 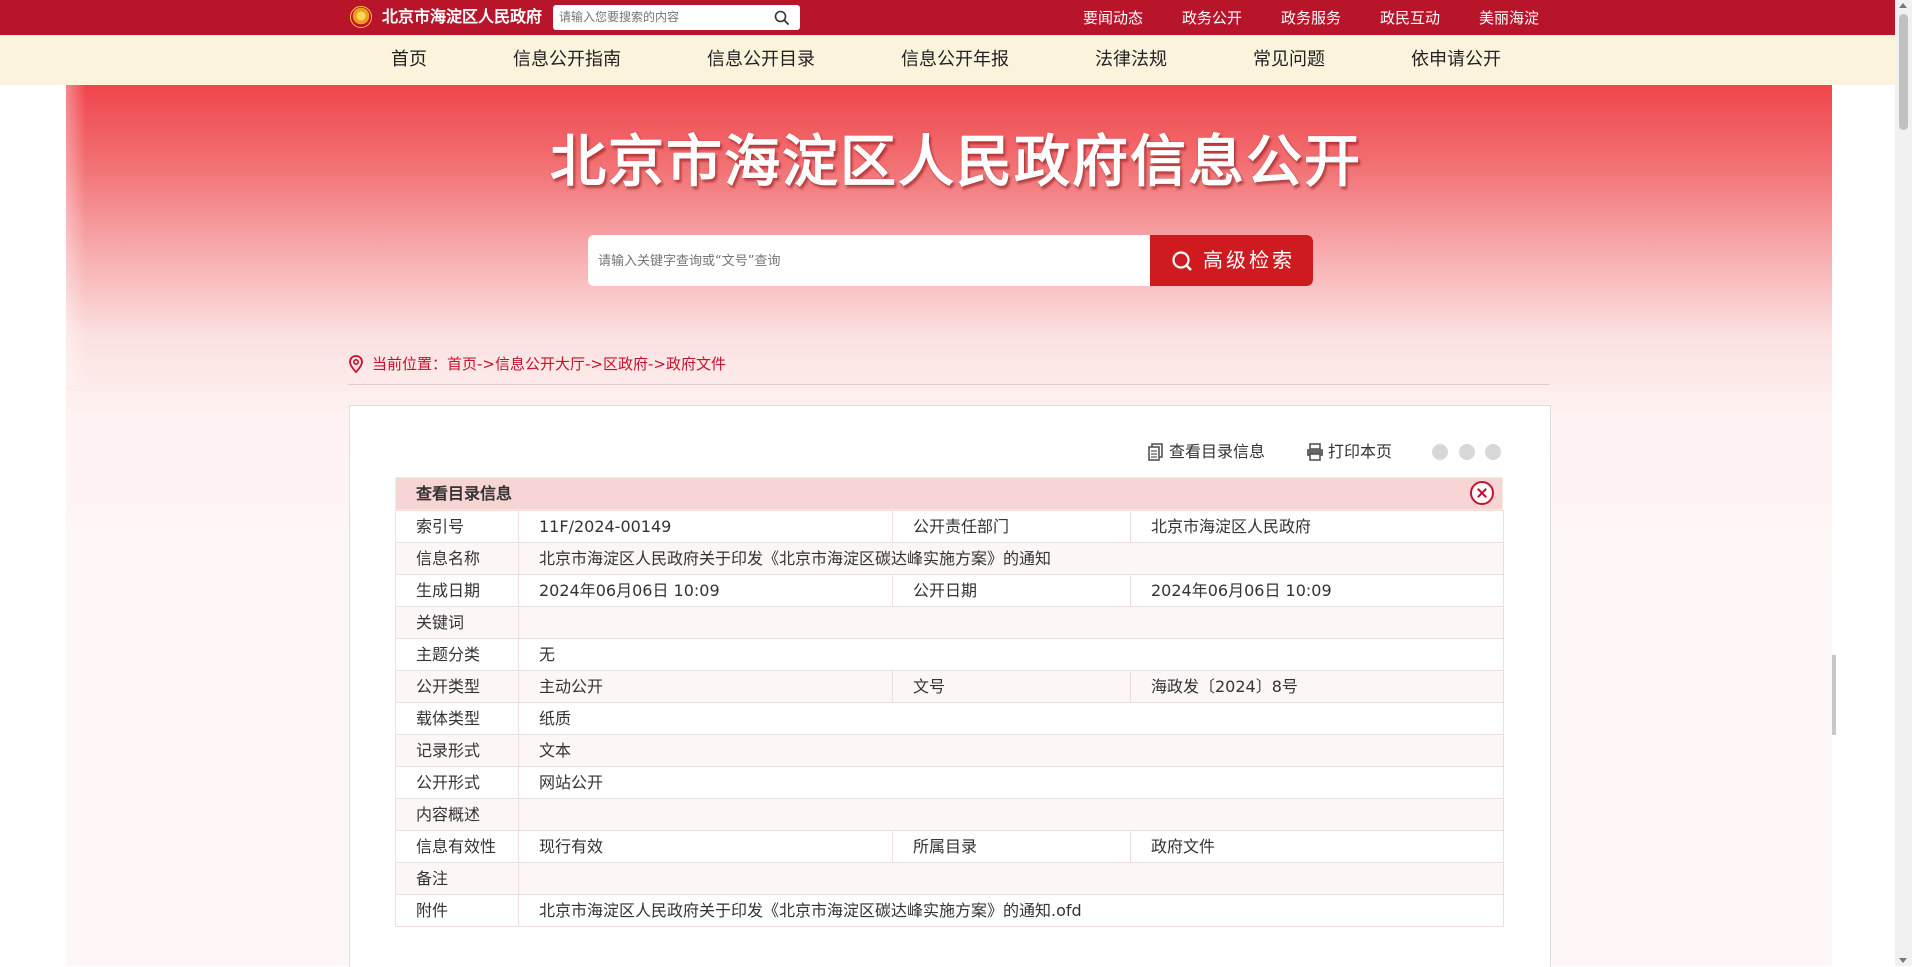 What do you see at coordinates (567, 60) in the screenshot?
I see `nav-item-guide: 信息公开指南` at bounding box center [567, 60].